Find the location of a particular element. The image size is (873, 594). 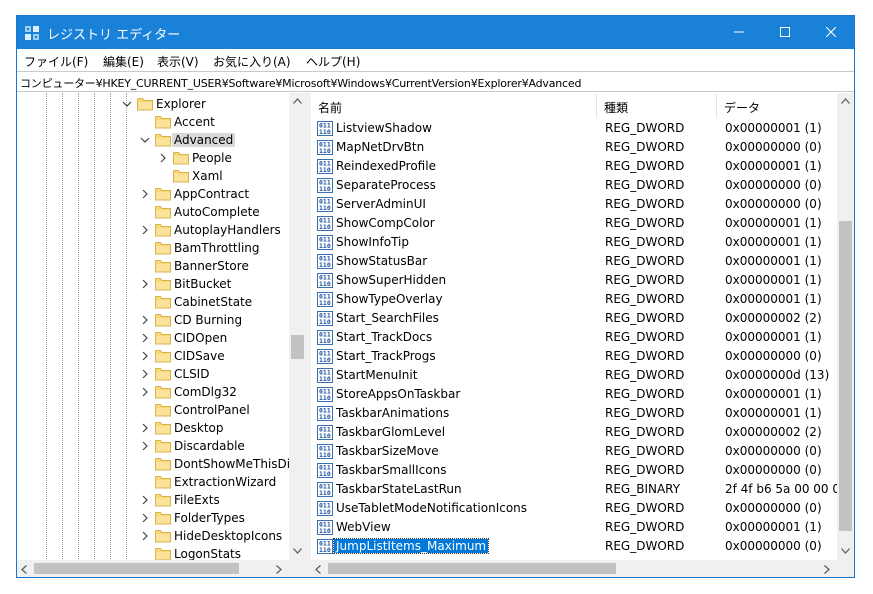

column-header-name: 名前 is located at coordinates (454, 105).